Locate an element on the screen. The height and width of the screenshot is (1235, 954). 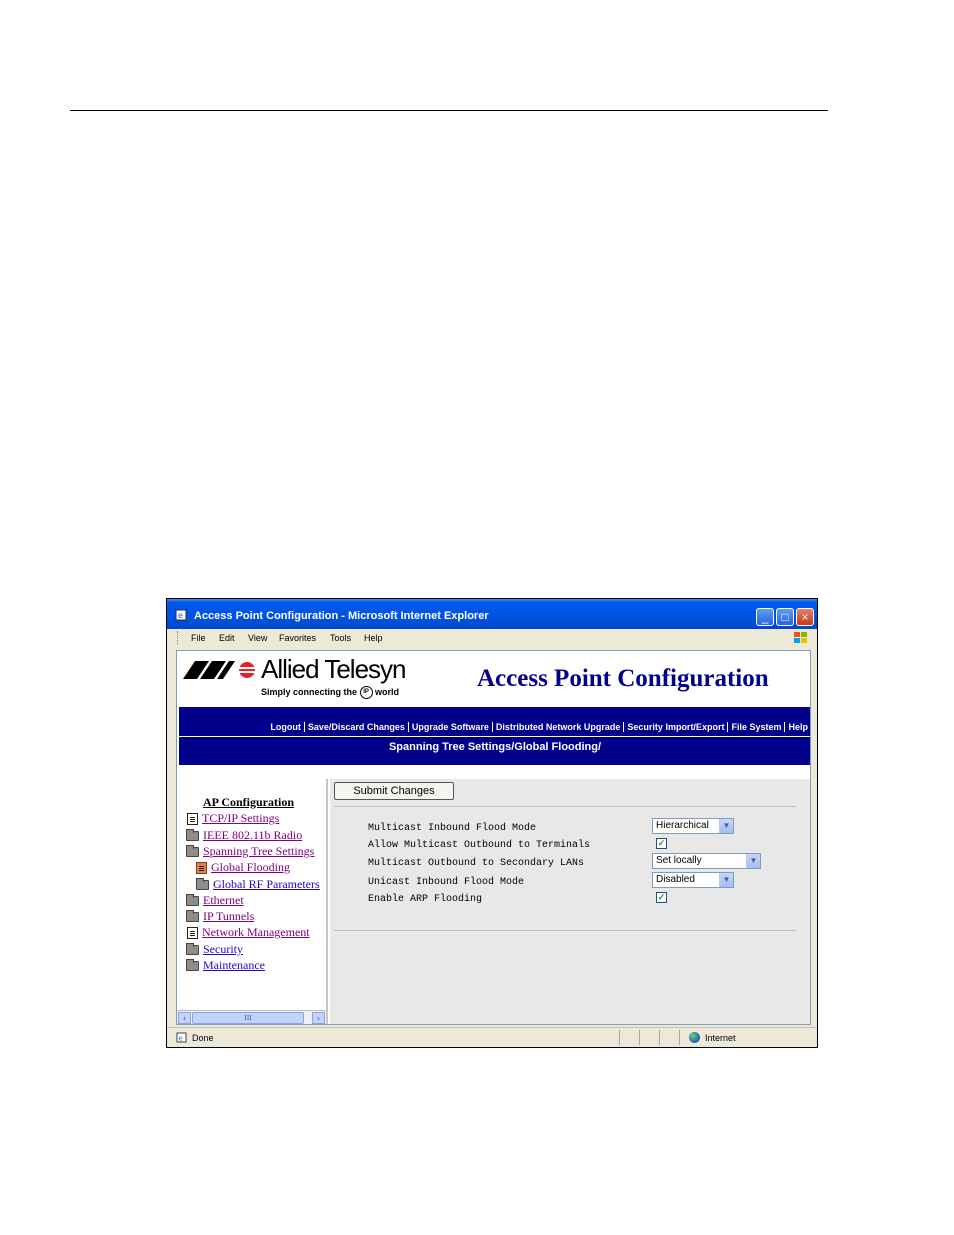
tree-item-network-management: Network Management is located at coordinates (248, 932).